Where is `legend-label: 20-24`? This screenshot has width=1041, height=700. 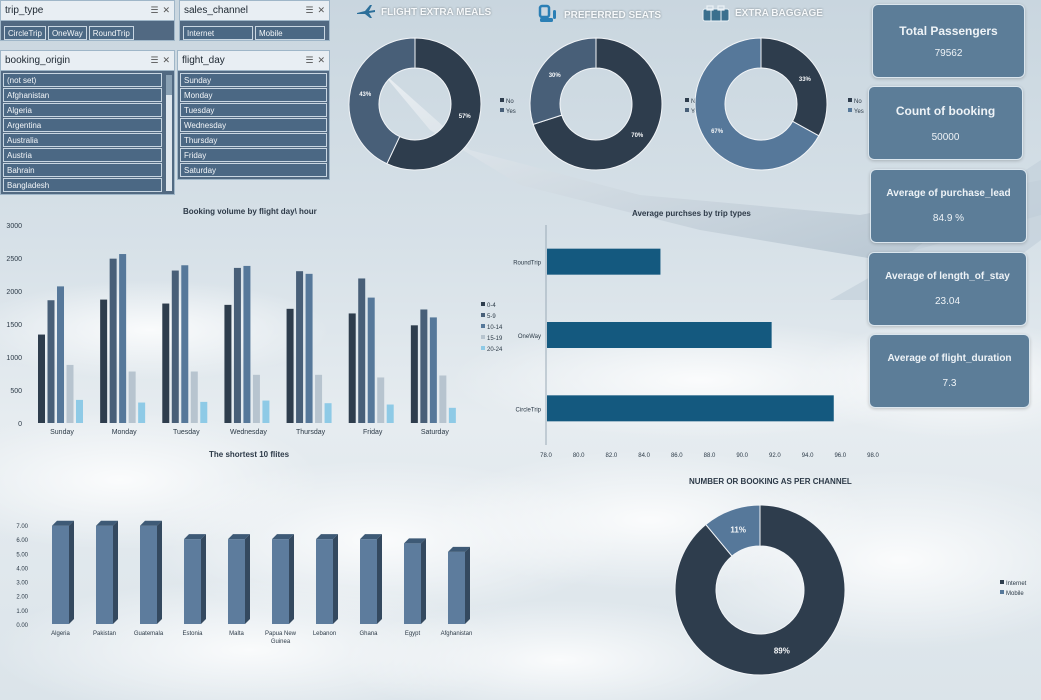 legend-label: 20-24 is located at coordinates (495, 350).